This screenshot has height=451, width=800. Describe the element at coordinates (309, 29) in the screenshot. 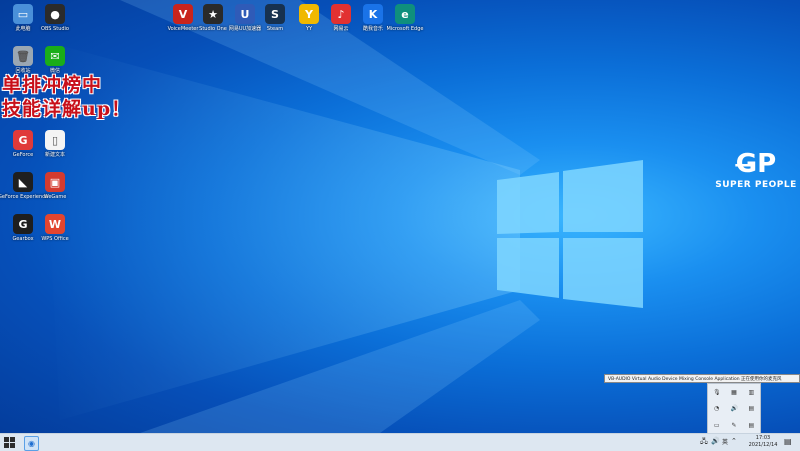

I see `desktop-icon-label: YY` at that location.